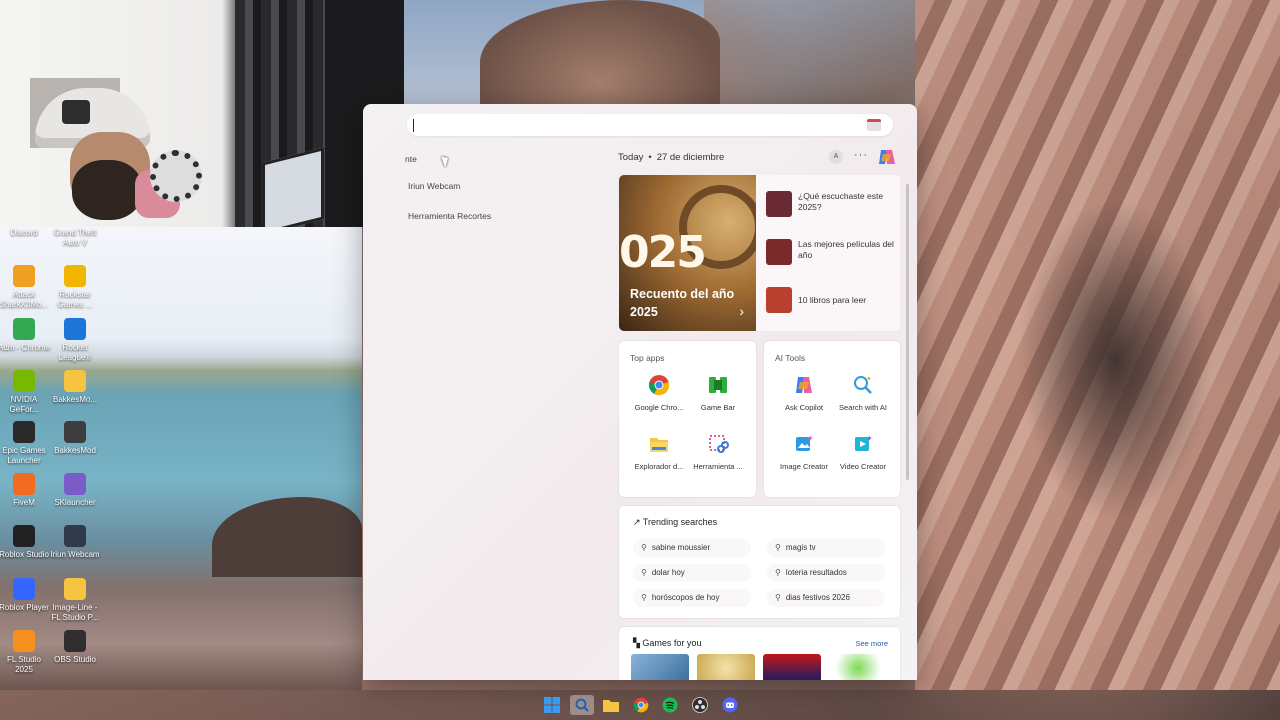 The height and width of the screenshot is (720, 1280). What do you see at coordinates (631, 157) in the screenshot?
I see `today-label: Today` at bounding box center [631, 157].